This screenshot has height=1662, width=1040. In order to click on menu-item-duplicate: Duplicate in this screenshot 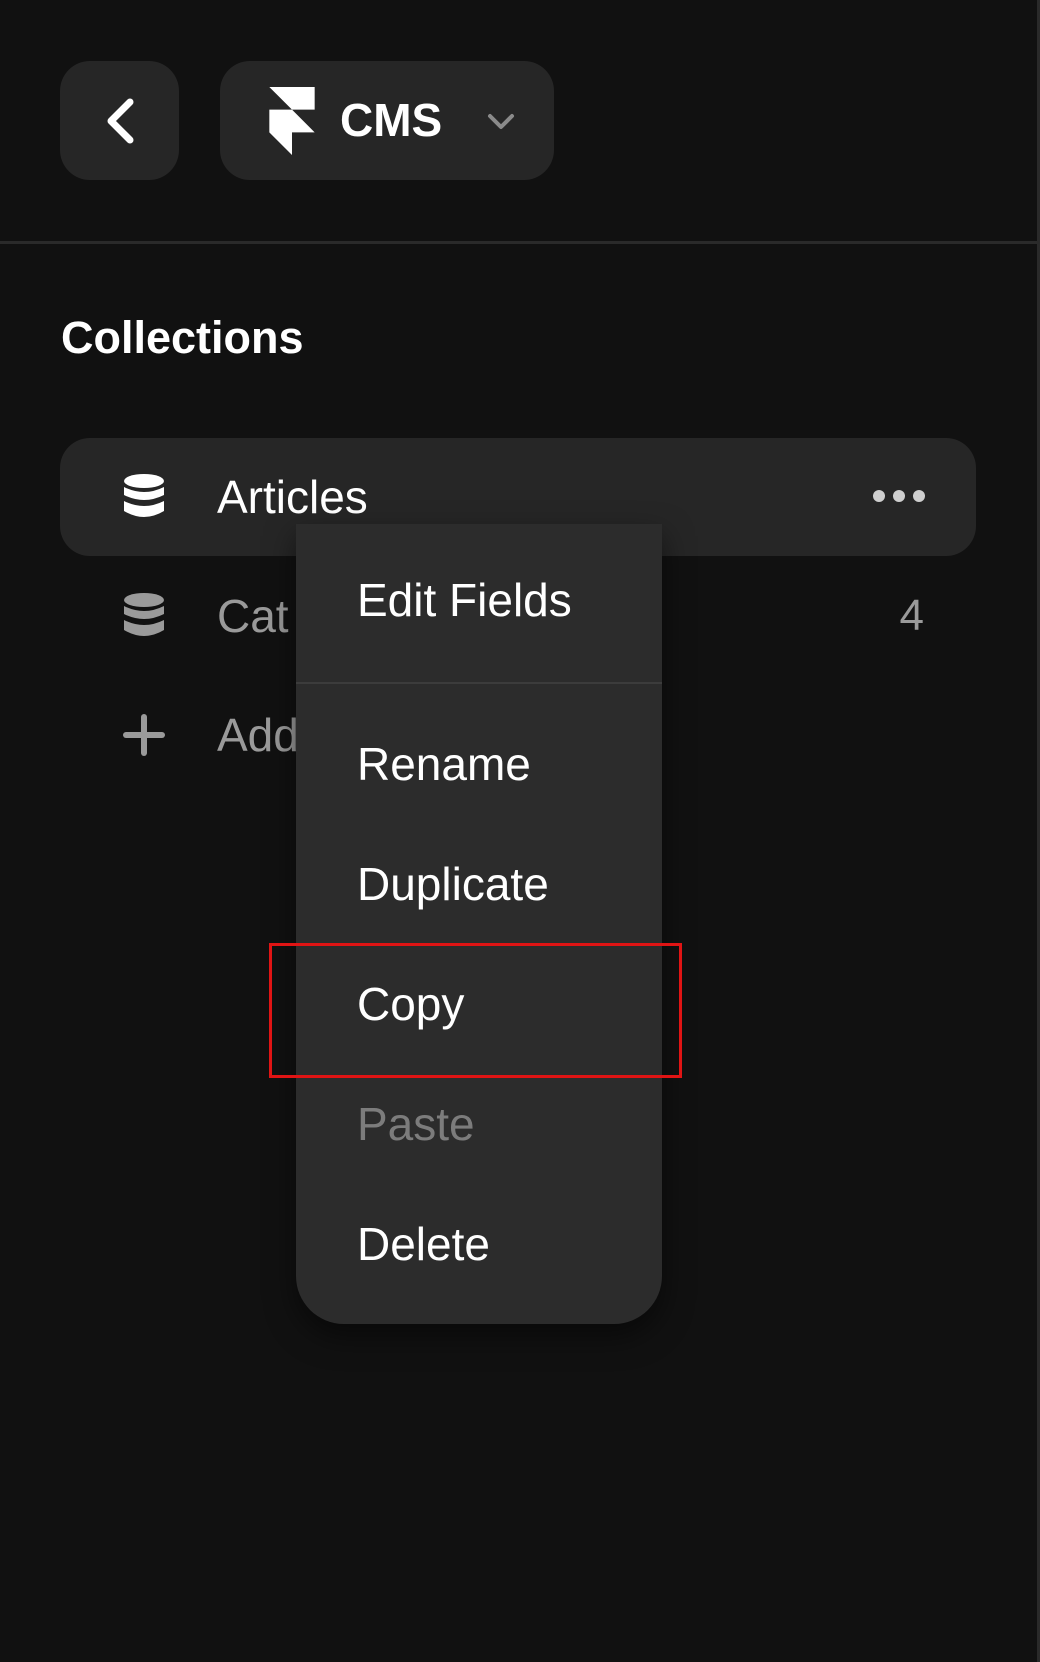, I will do `click(479, 884)`.